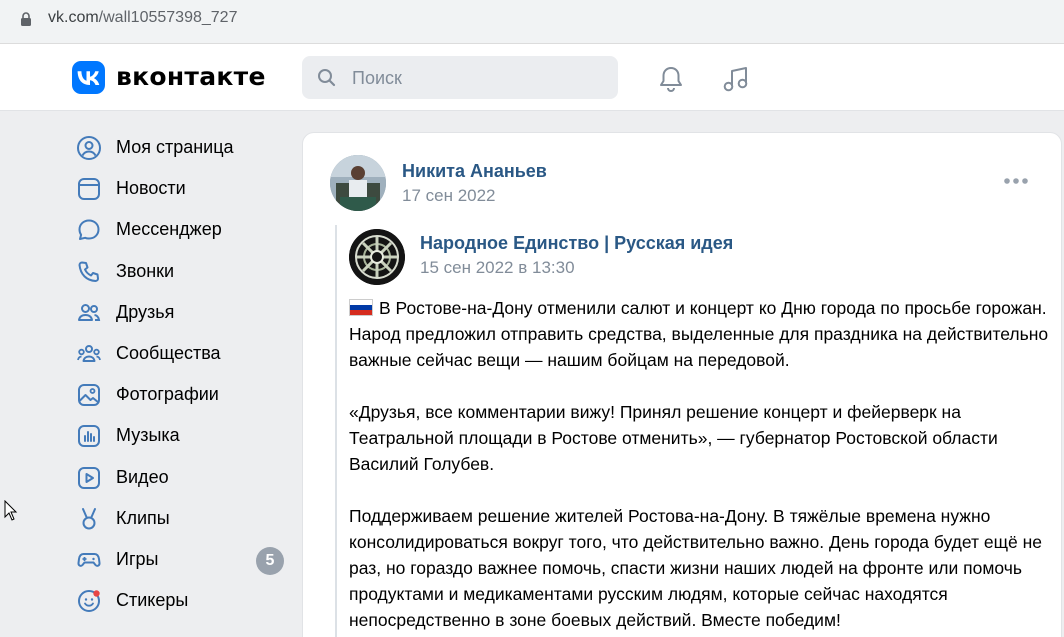 This screenshot has height=637, width=1064. I want to click on user-circle-icon, so click(89, 148).